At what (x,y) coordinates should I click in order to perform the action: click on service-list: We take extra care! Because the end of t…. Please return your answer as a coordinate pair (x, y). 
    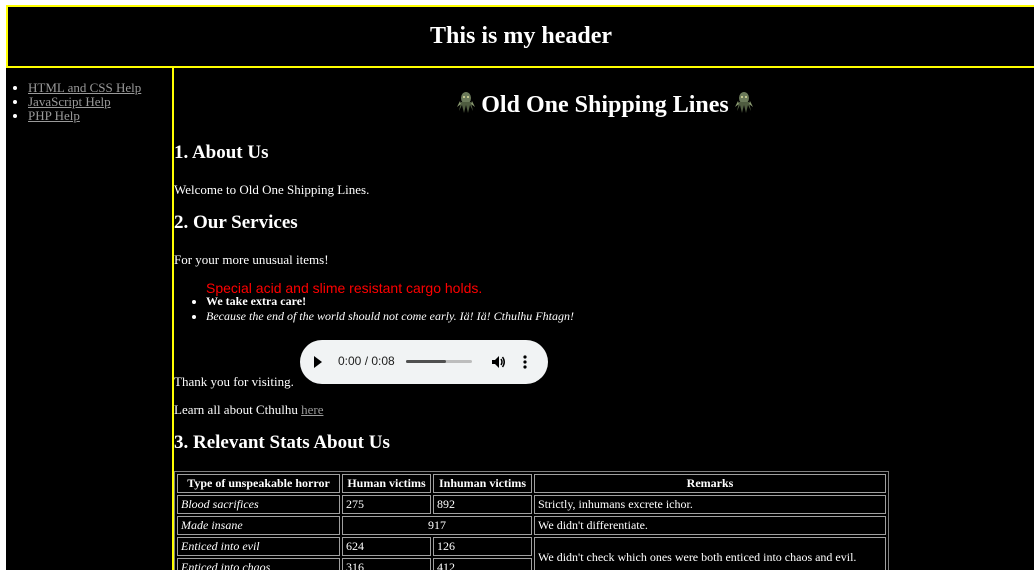
    Looking at the image, I should click on (374, 309).